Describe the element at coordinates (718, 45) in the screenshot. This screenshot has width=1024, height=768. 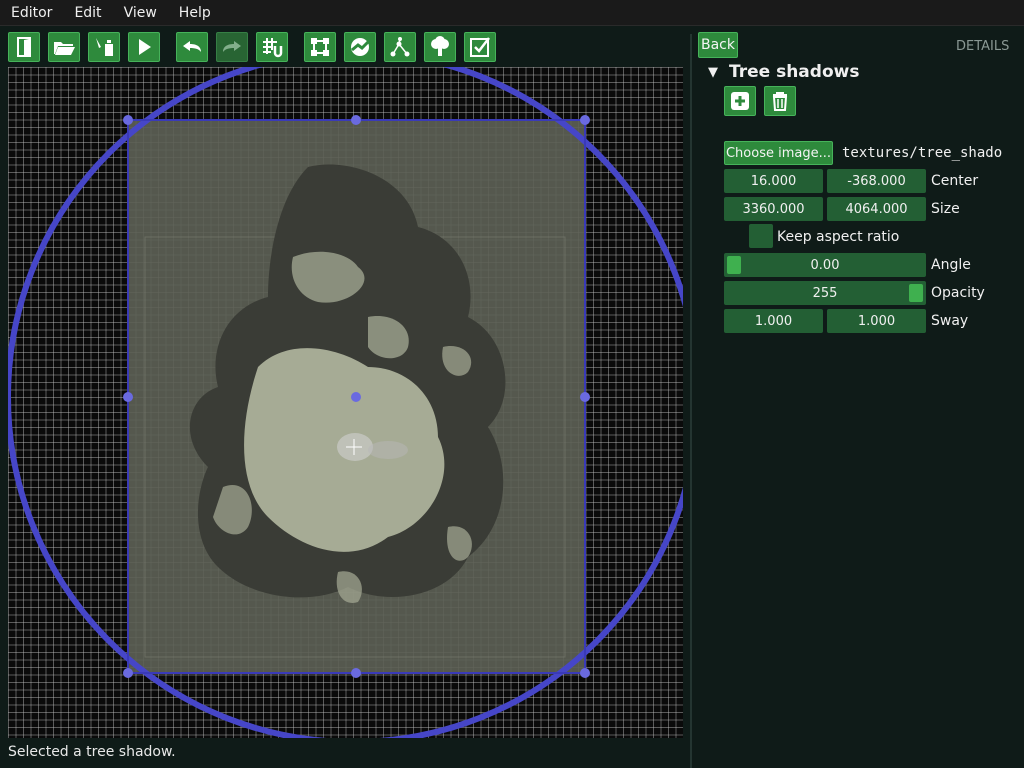
I see `back-button: Back` at that location.